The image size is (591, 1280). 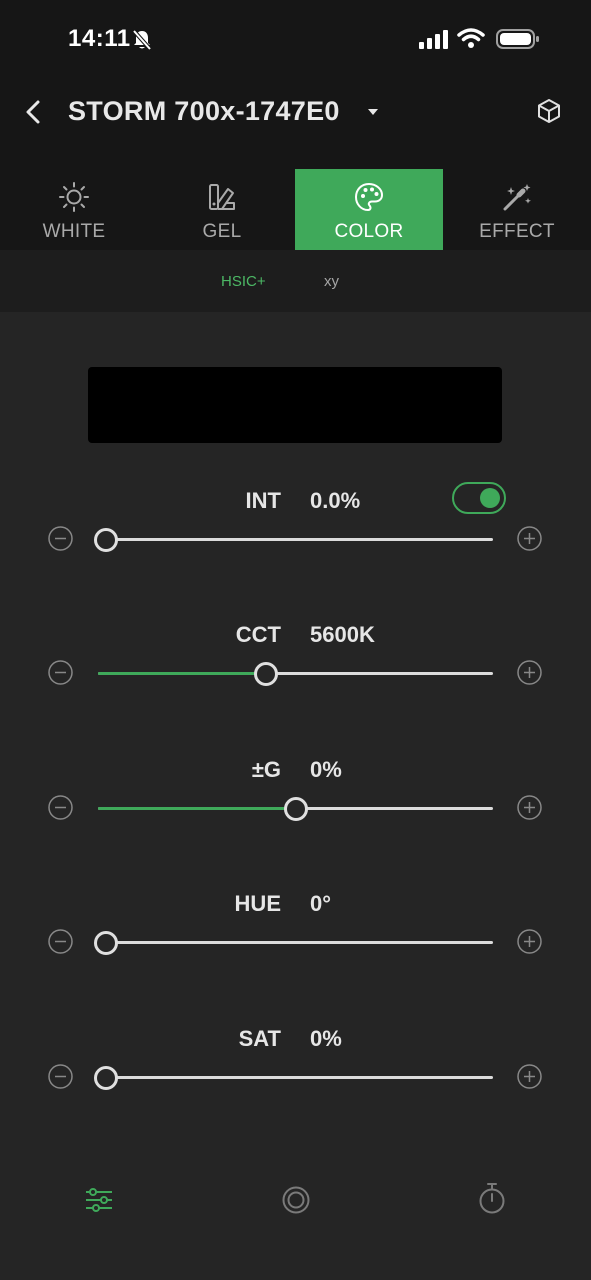 I want to click on toggle-knob, so click(x=490, y=498).